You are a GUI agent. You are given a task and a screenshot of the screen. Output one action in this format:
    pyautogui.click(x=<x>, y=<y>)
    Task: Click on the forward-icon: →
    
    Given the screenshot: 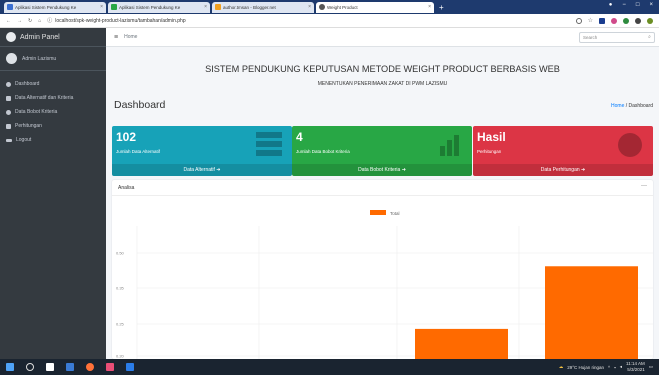 What is the action you would take?
    pyautogui.click(x=19, y=21)
    